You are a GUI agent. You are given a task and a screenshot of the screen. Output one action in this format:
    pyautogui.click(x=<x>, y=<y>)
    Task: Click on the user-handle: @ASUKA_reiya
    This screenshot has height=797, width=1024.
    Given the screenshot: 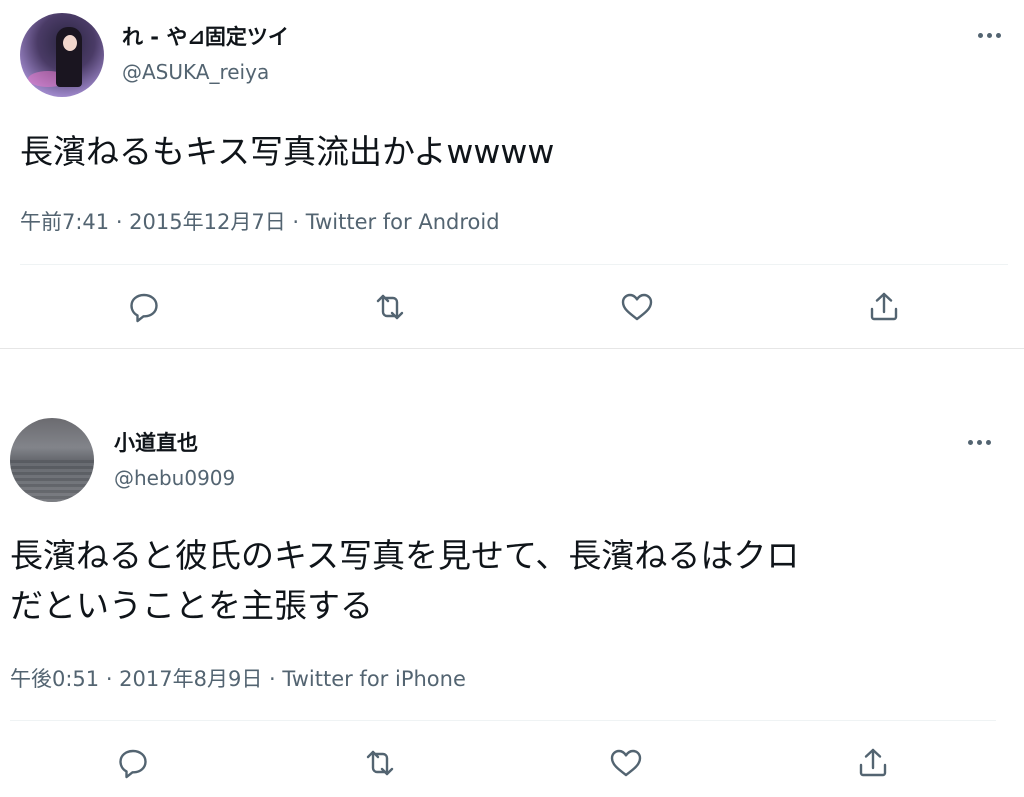 What is the action you would take?
    pyautogui.click(x=195, y=72)
    